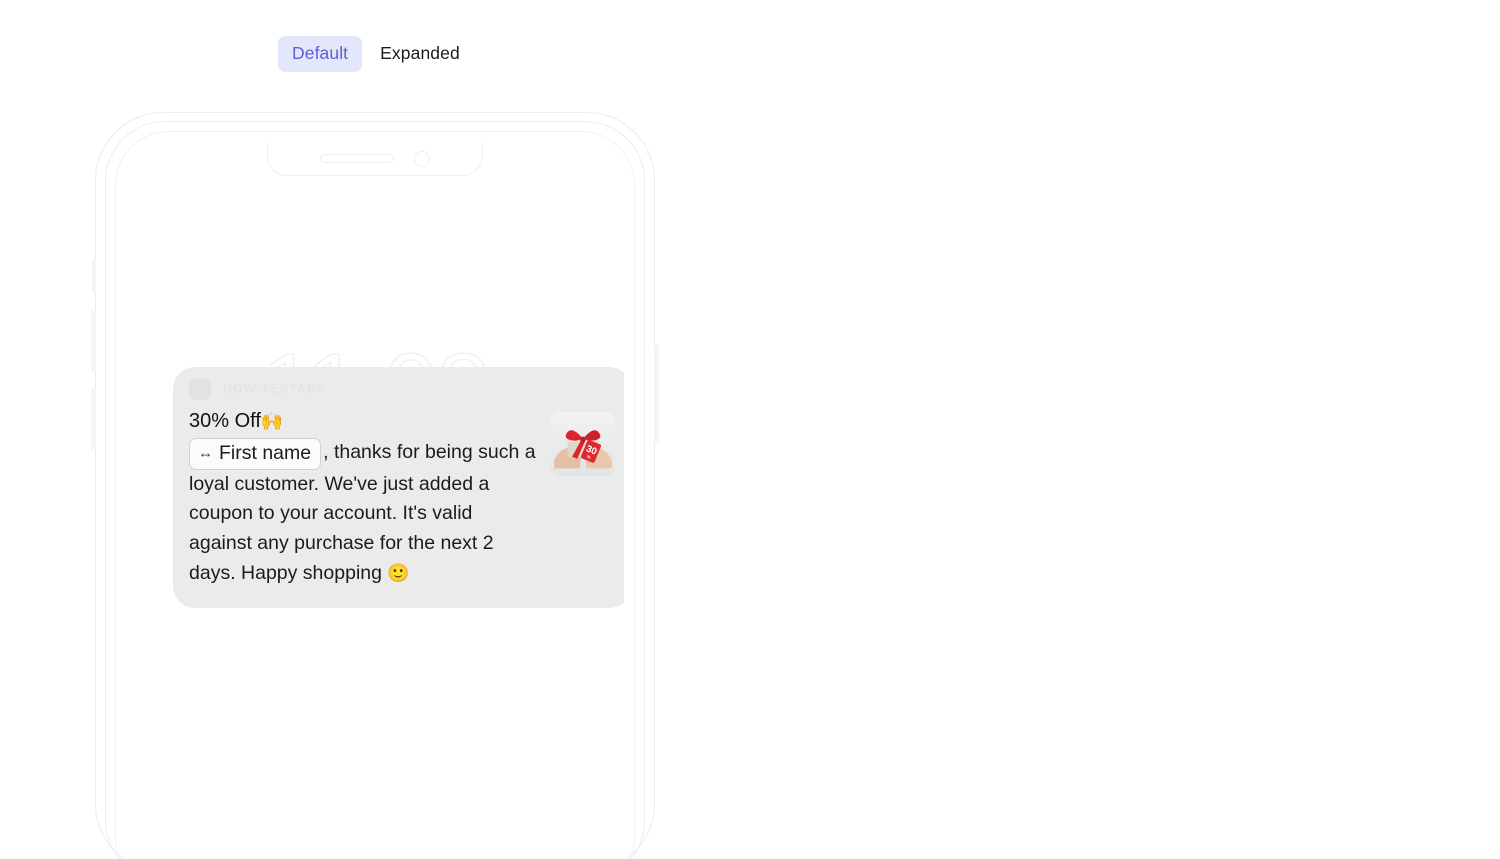 The image size is (1500, 859). Describe the element at coordinates (93, 419) in the screenshot. I see `volume-down-button` at that location.